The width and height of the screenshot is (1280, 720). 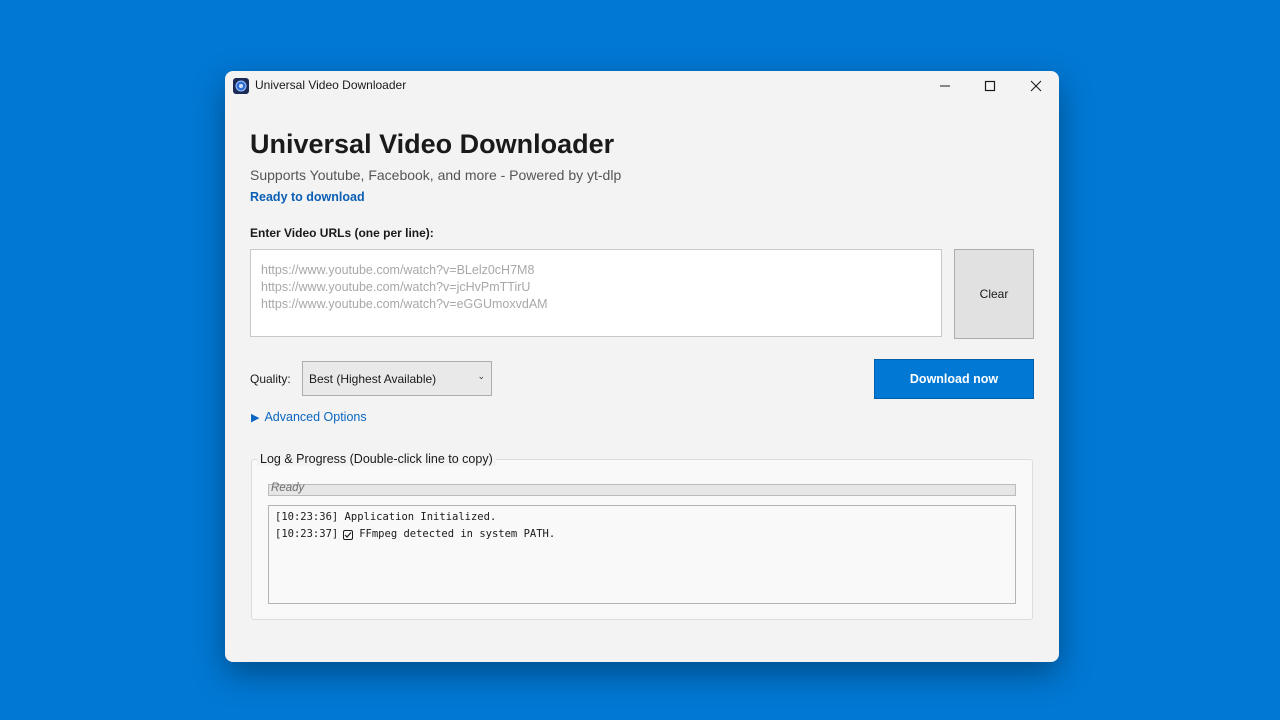 What do you see at coordinates (373, 378) in the screenshot?
I see `quality-selected-value: Best (Highest Available)` at bounding box center [373, 378].